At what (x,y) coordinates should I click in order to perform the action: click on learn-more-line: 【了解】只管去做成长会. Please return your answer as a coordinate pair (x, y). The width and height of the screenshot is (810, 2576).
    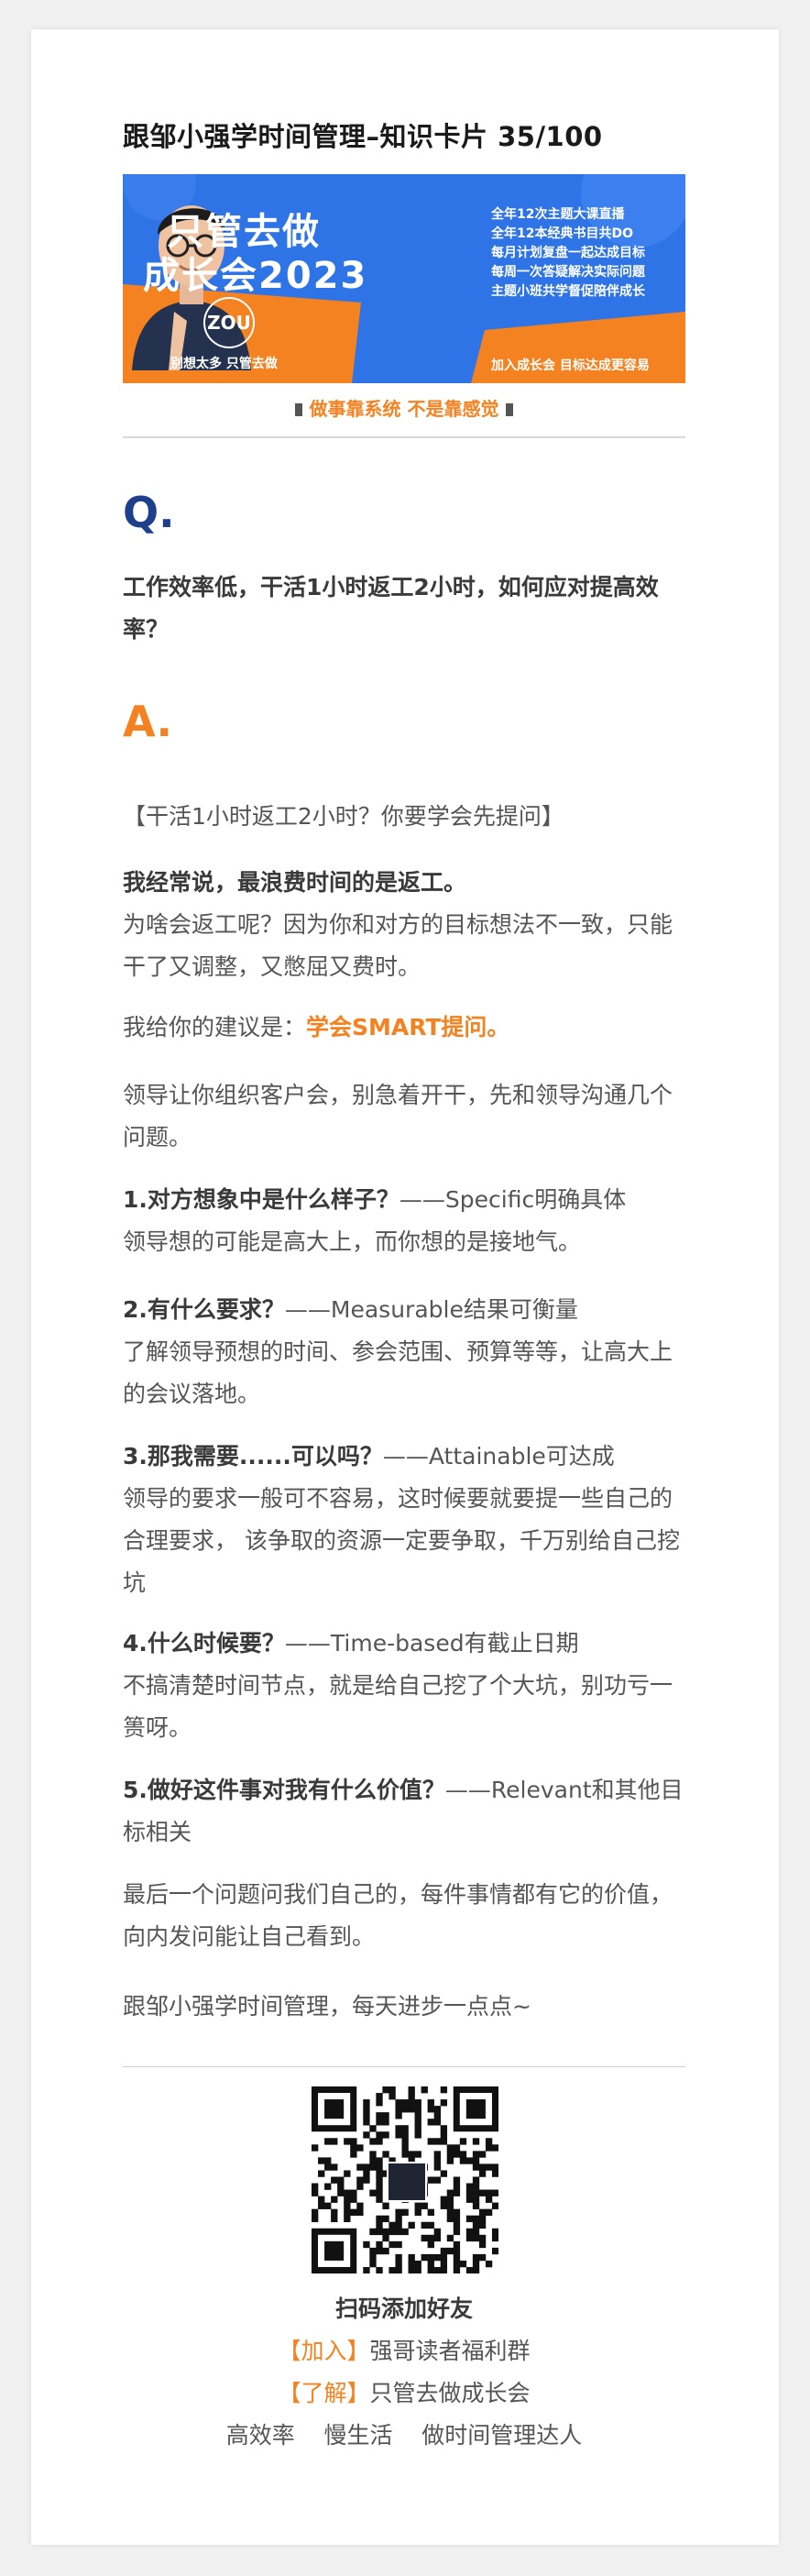
    Looking at the image, I should click on (404, 2394).